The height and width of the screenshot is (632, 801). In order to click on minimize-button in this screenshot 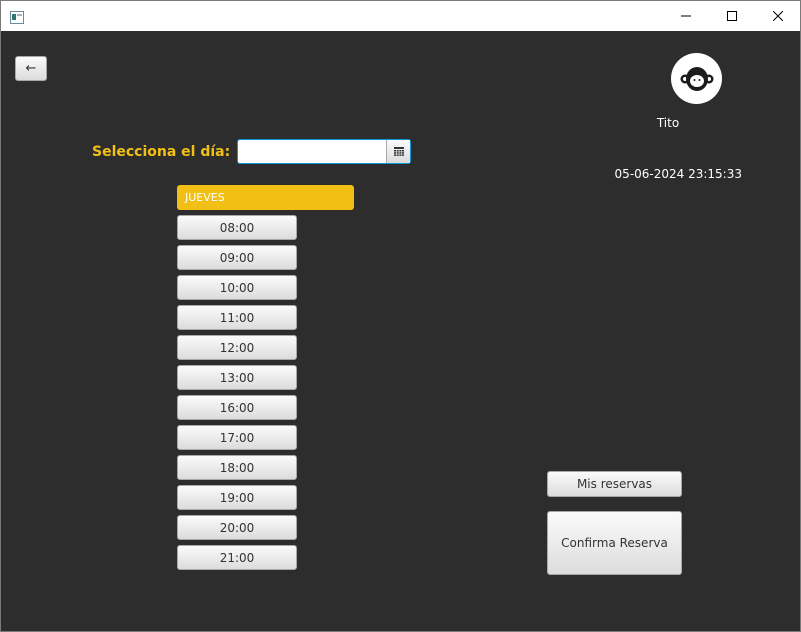, I will do `click(686, 16)`.